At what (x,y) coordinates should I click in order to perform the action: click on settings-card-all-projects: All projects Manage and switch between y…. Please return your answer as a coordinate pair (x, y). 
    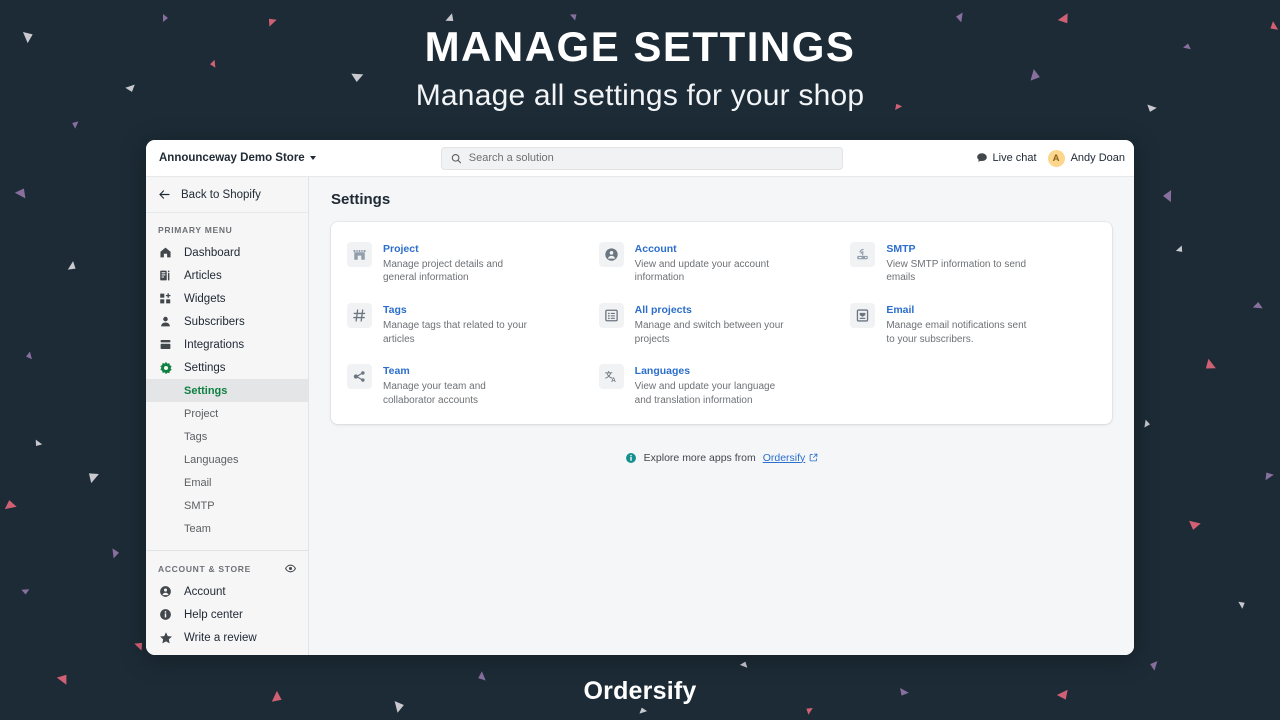
    Looking at the image, I should click on (721, 324).